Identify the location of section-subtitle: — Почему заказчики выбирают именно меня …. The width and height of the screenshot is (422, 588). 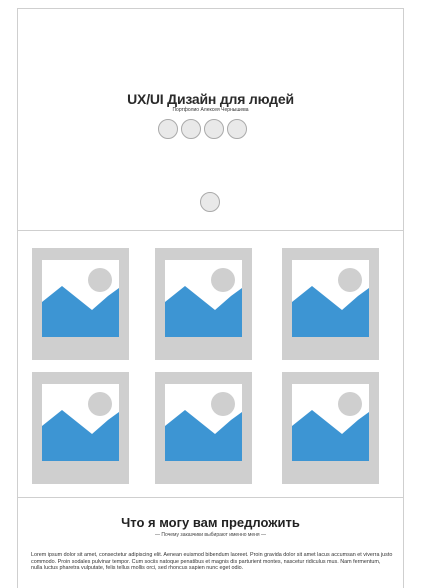
(210, 535).